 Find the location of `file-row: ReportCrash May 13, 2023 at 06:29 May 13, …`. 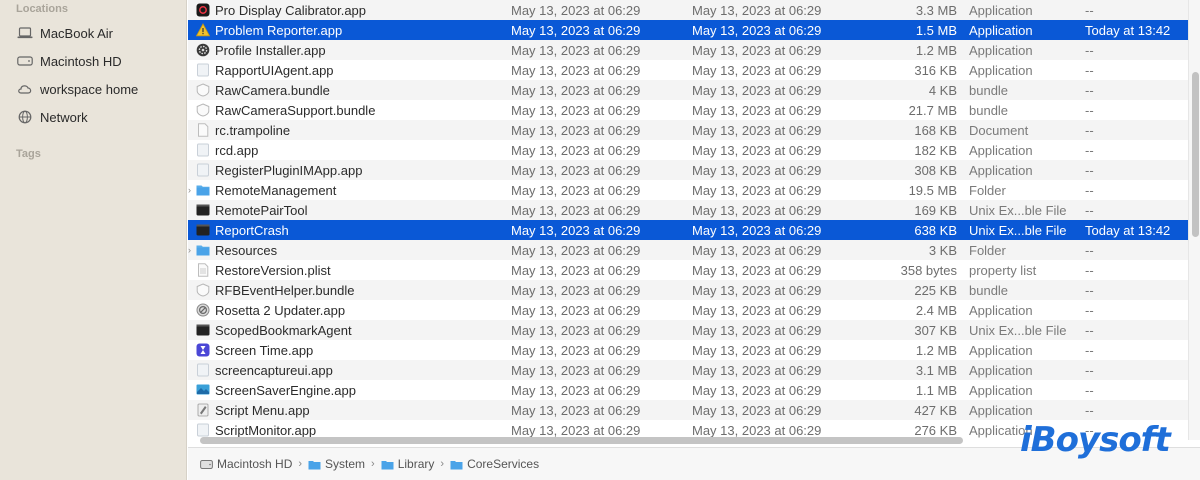

file-row: ReportCrash May 13, 2023 at 06:29 May 13, … is located at coordinates (688, 230).